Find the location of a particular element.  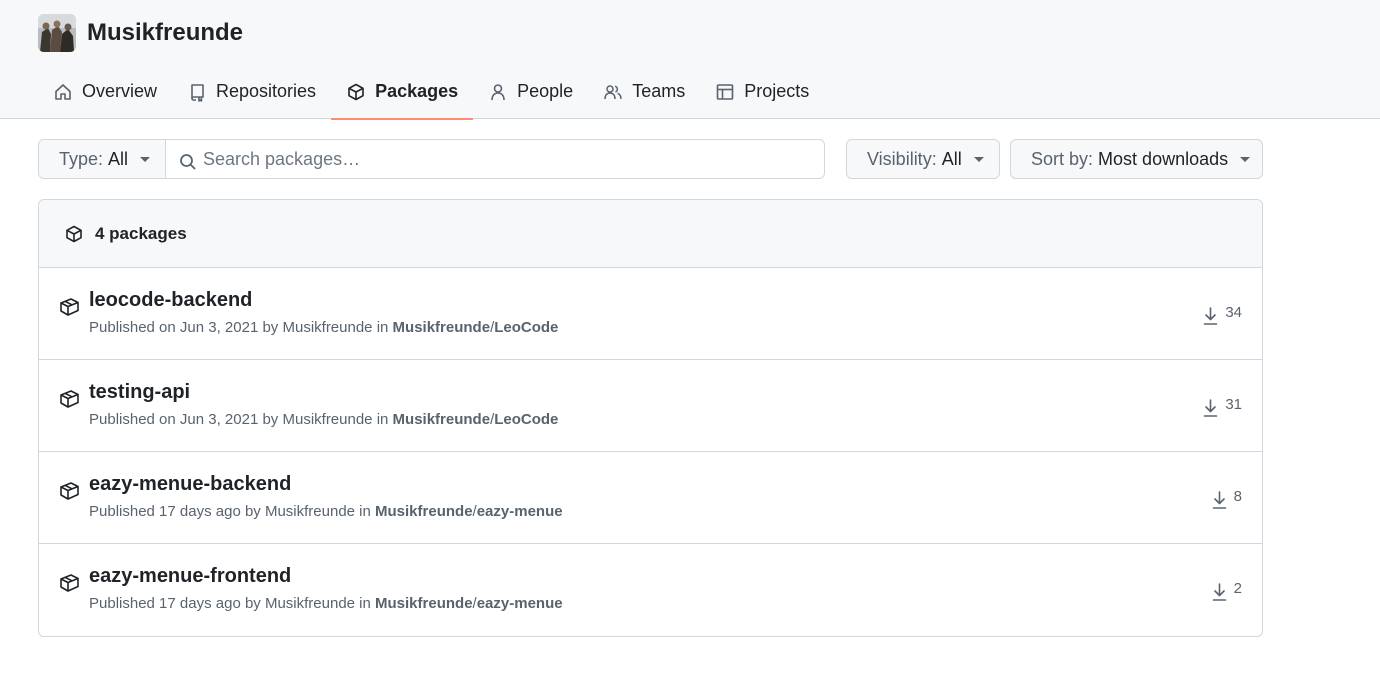

package-name-link: testing-api is located at coordinates (139, 392).